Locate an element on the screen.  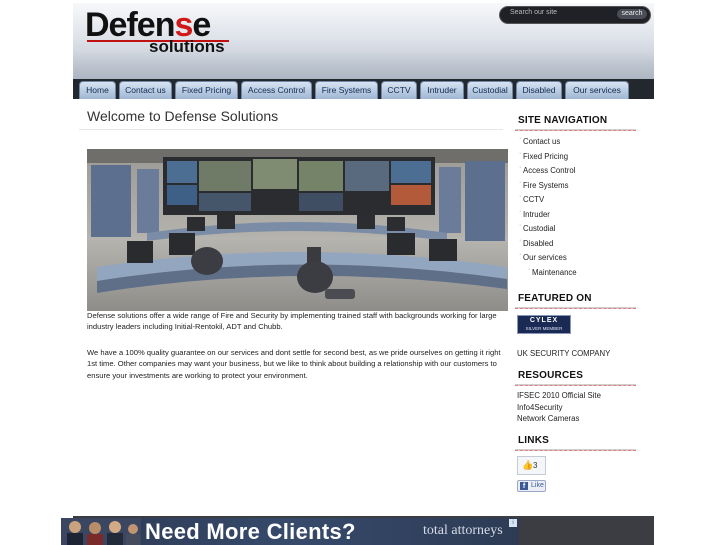
tab-fixed-pricing: Fixed Pricing is located at coordinates (206, 90).